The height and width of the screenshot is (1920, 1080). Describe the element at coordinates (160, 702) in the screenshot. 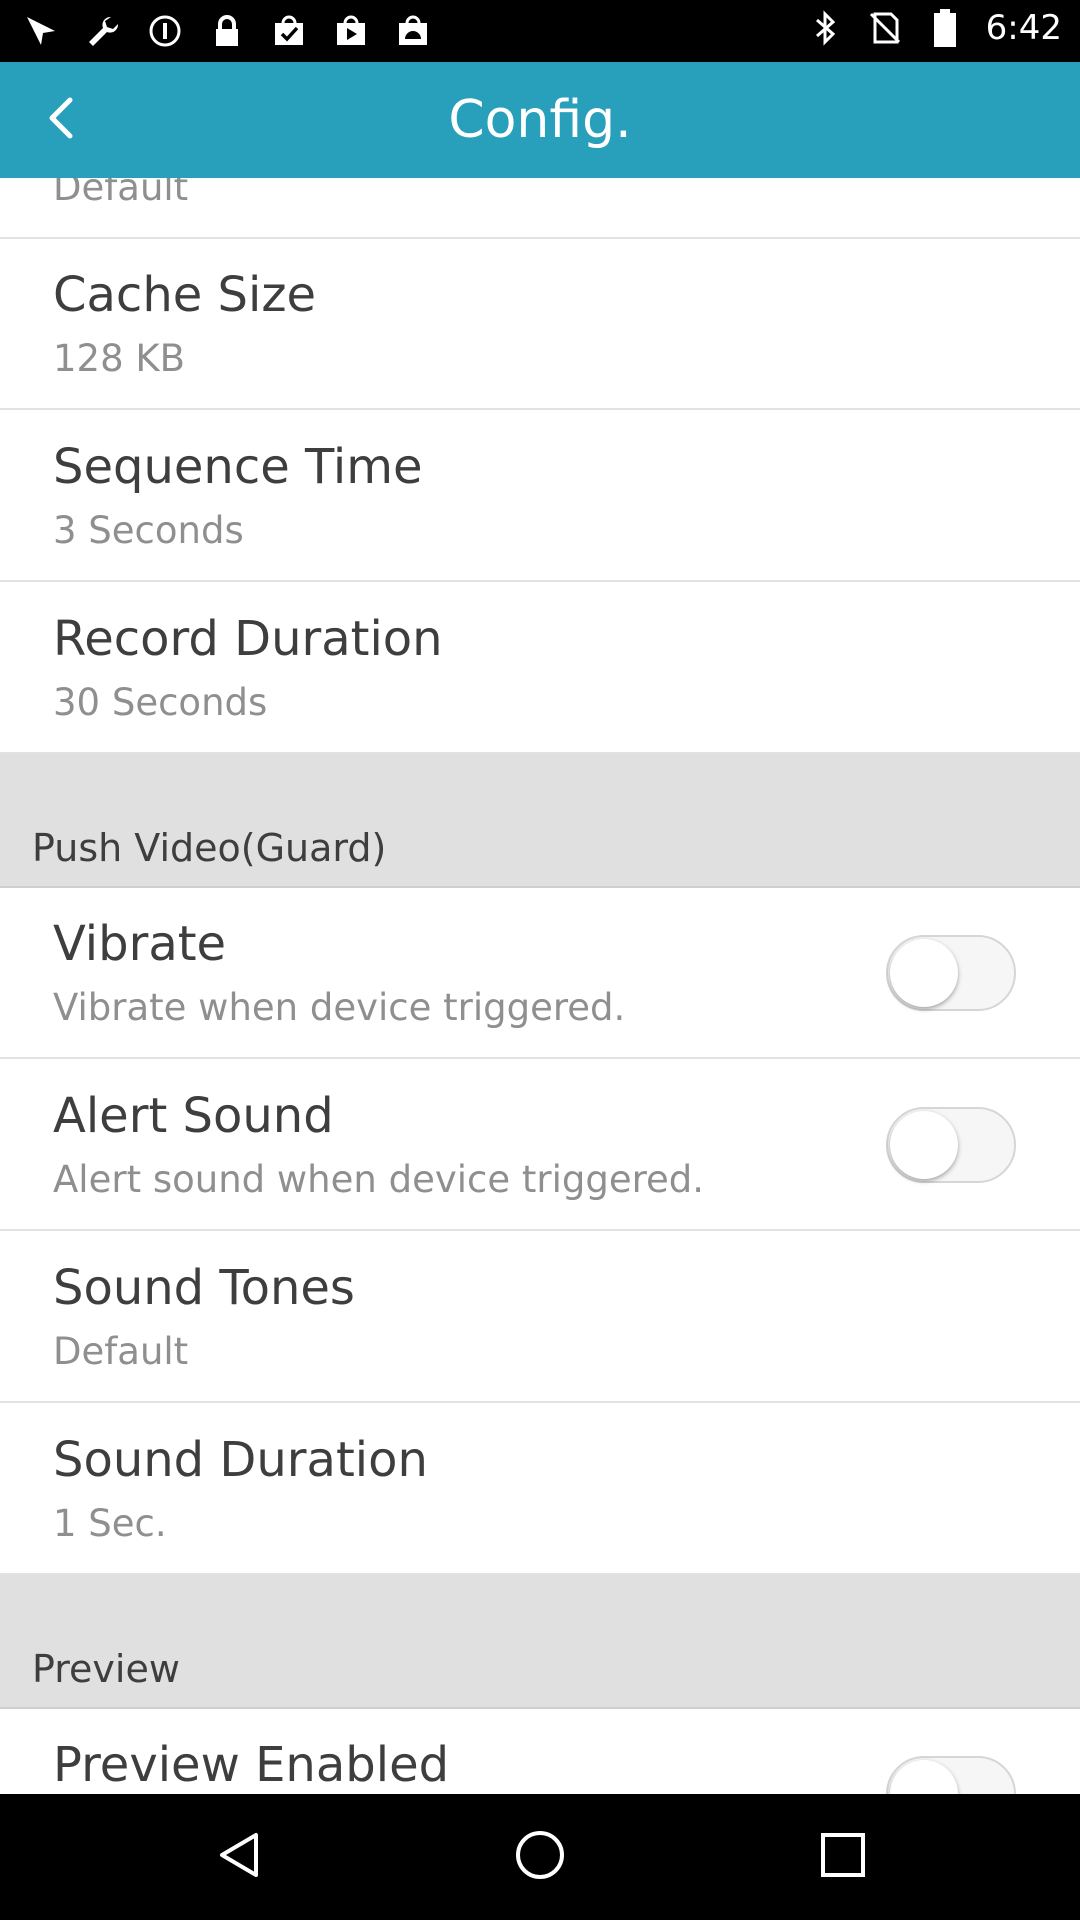

I see `row-value: 30 Seconds` at that location.